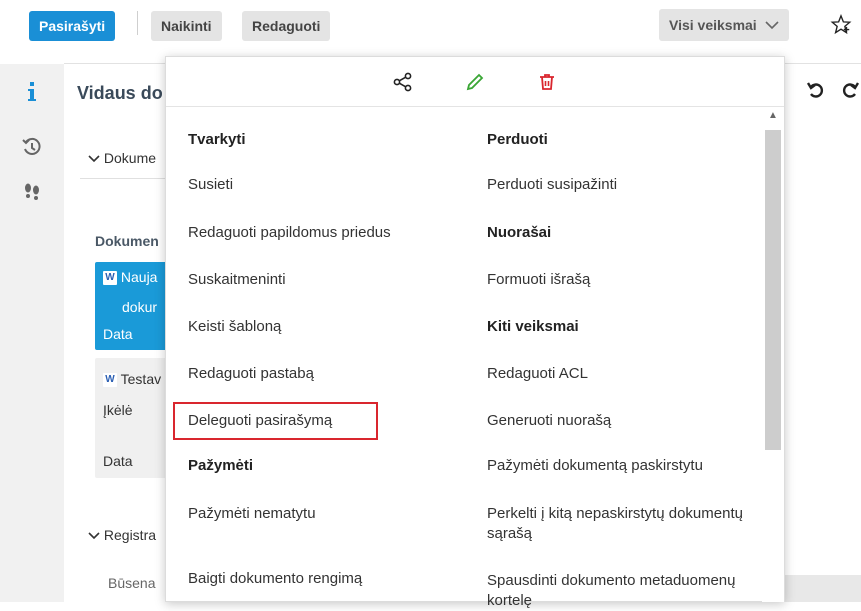 The width and height of the screenshot is (861, 611). What do you see at coordinates (127, 241) in the screenshot?
I see `documents-label: Dokumen` at bounding box center [127, 241].